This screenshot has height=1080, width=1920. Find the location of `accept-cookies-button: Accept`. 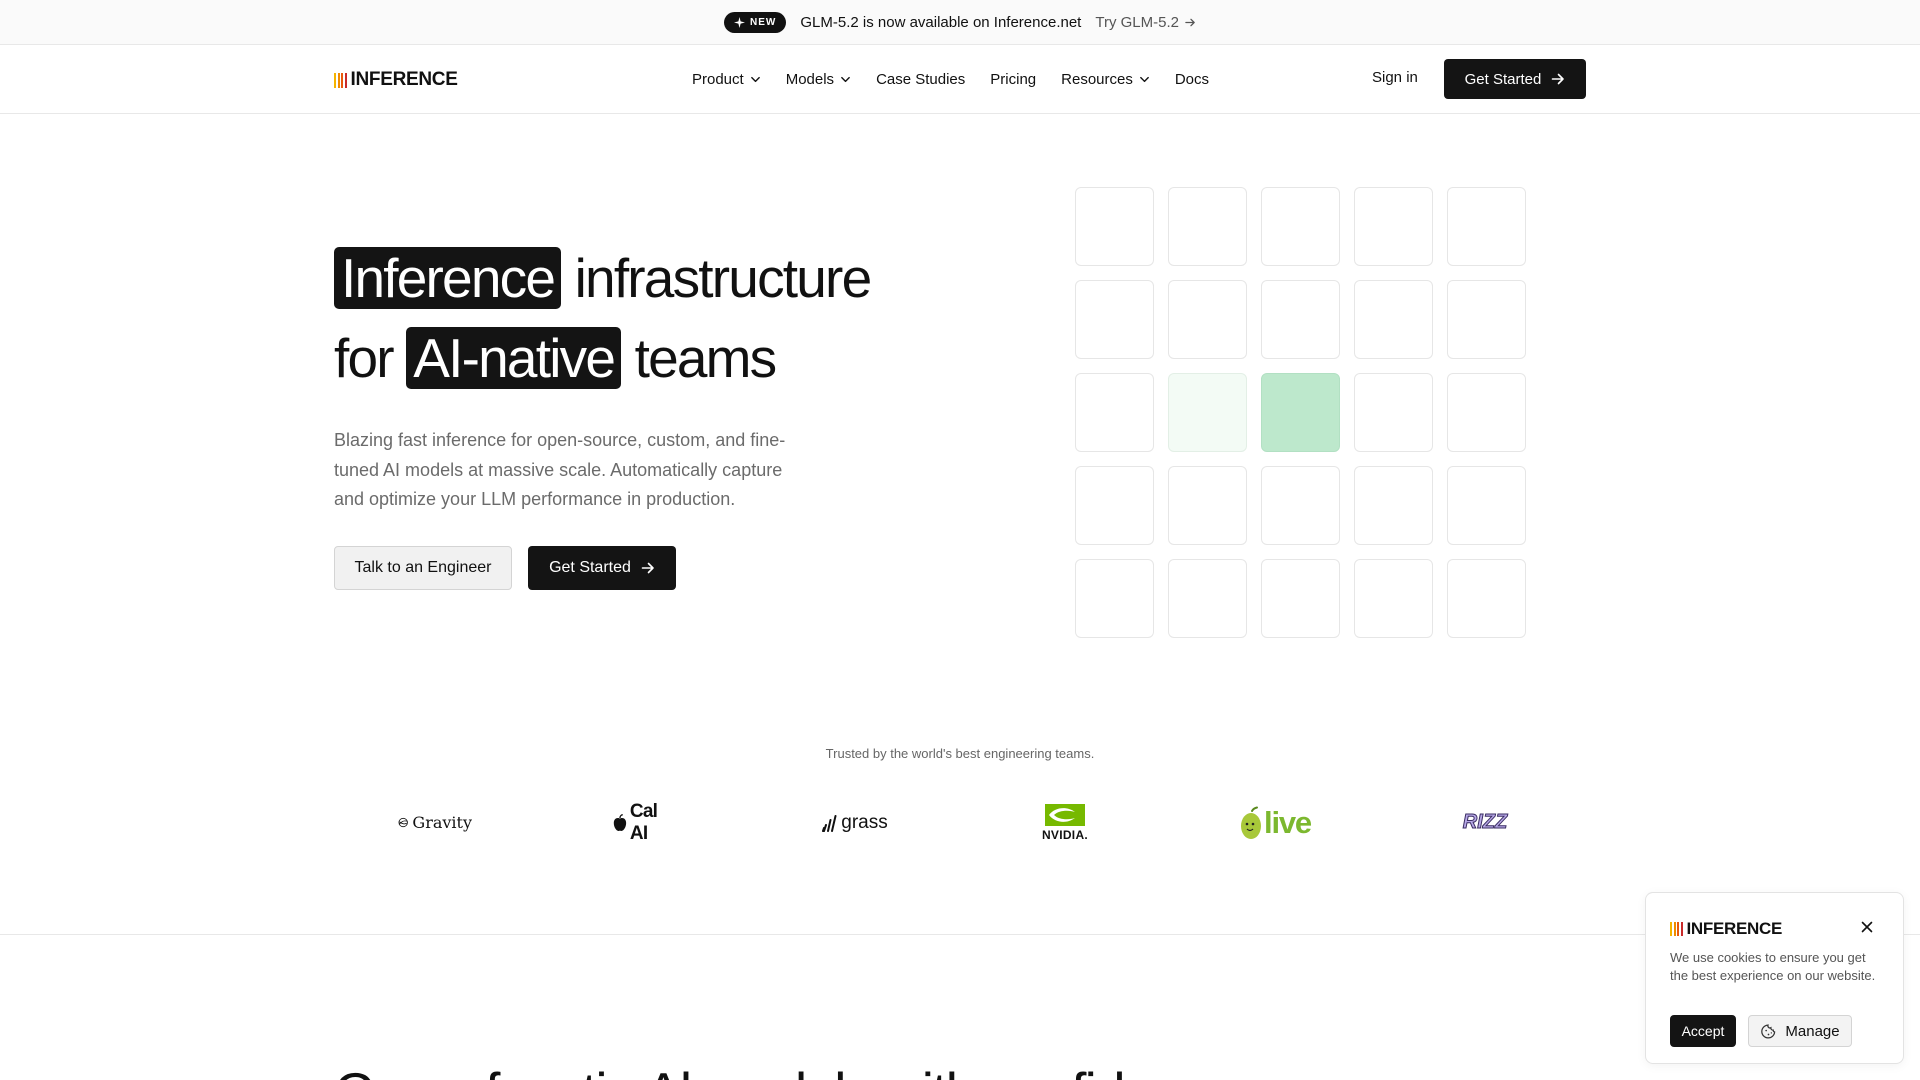

accept-cookies-button: Accept is located at coordinates (1703, 1031).